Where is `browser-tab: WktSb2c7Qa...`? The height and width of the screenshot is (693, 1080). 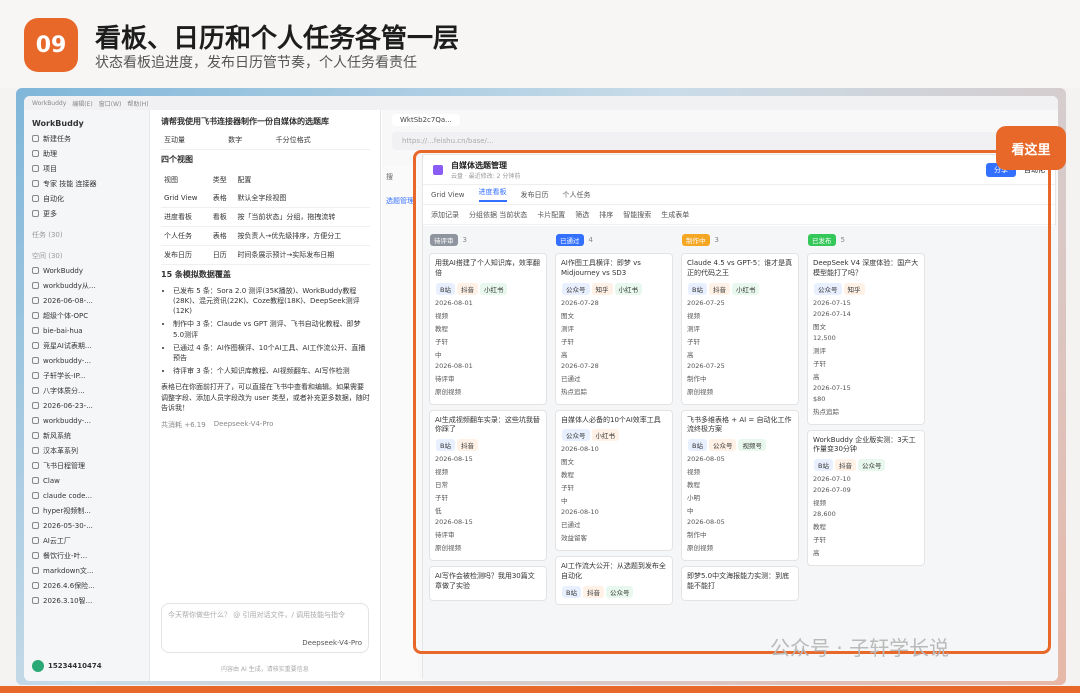
browser-tab: WktSb2c7Qa... is located at coordinates (426, 120).